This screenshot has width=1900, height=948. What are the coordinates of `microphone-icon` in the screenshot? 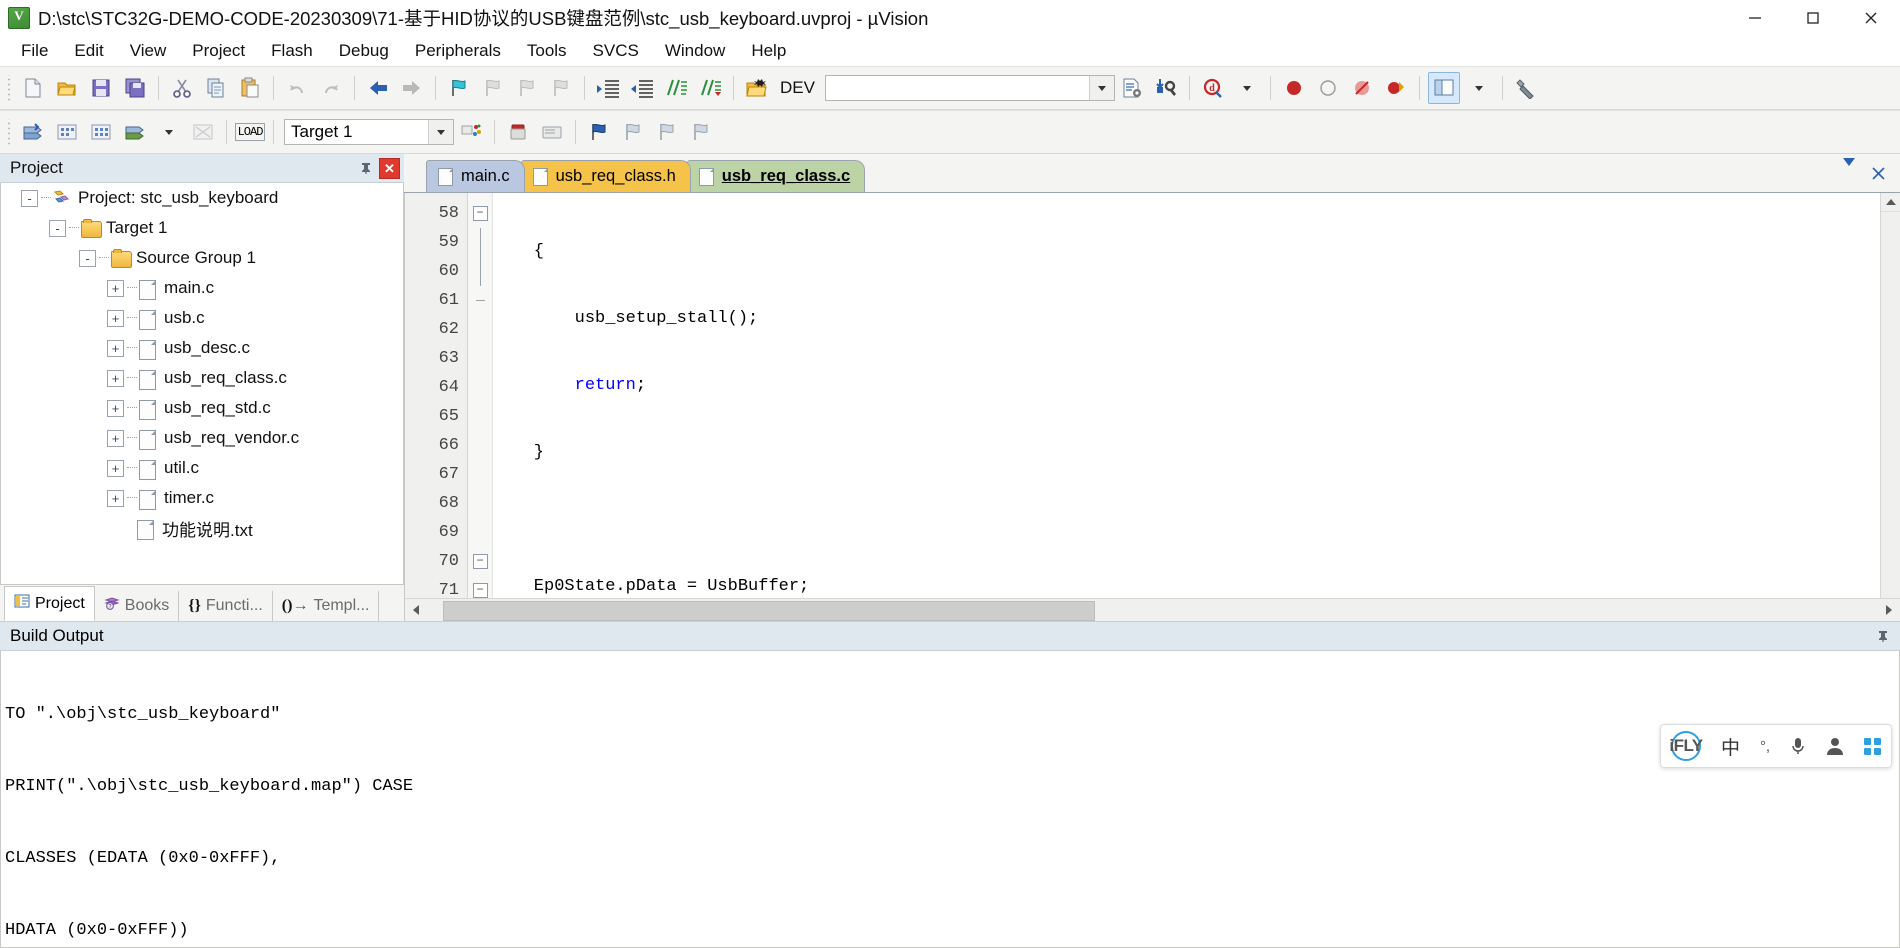 It's located at (1798, 746).